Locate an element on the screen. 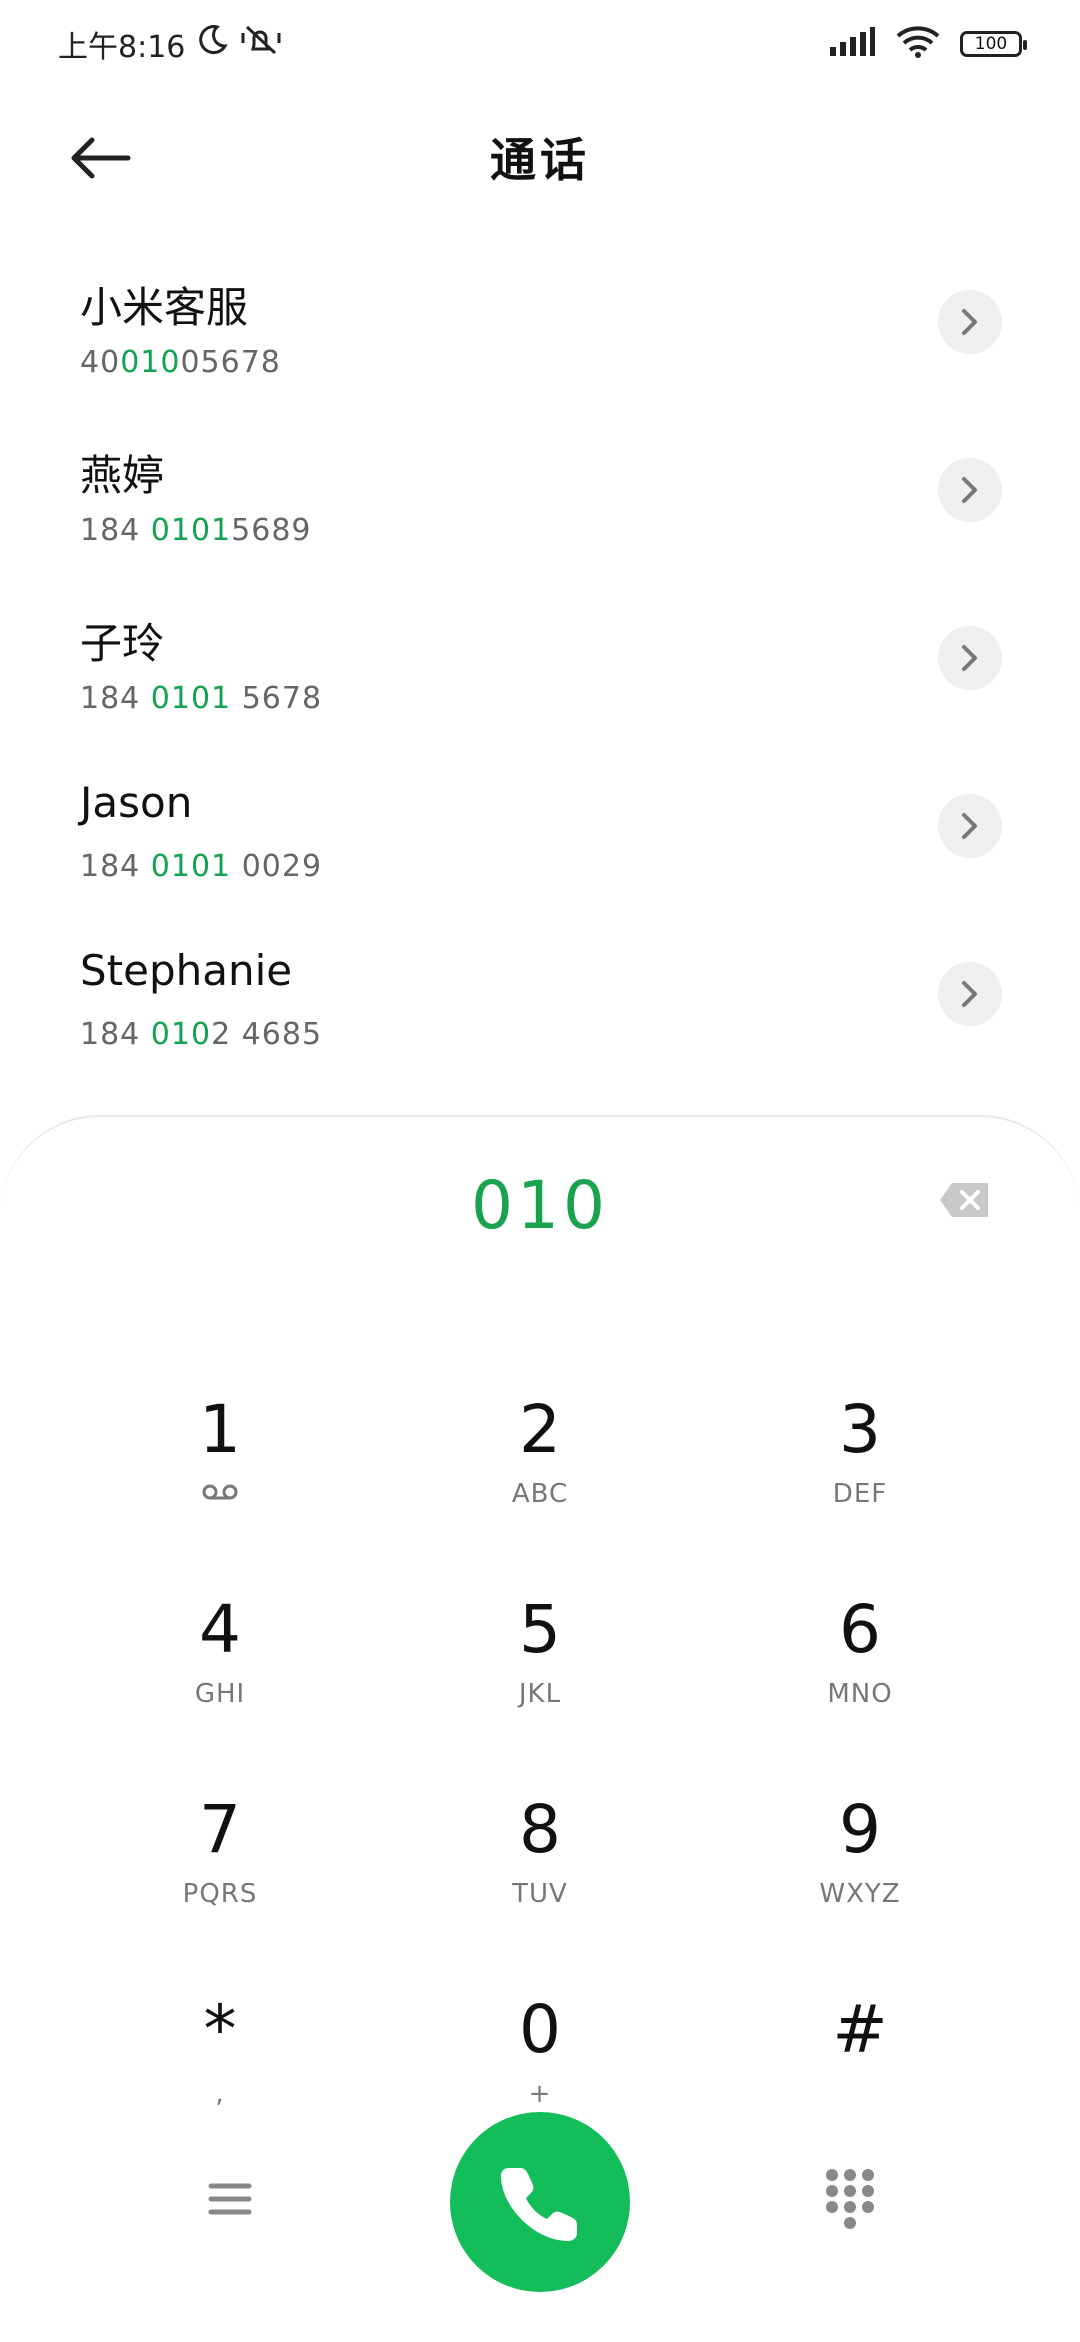  backspace-icon is located at coordinates (964, 1200).